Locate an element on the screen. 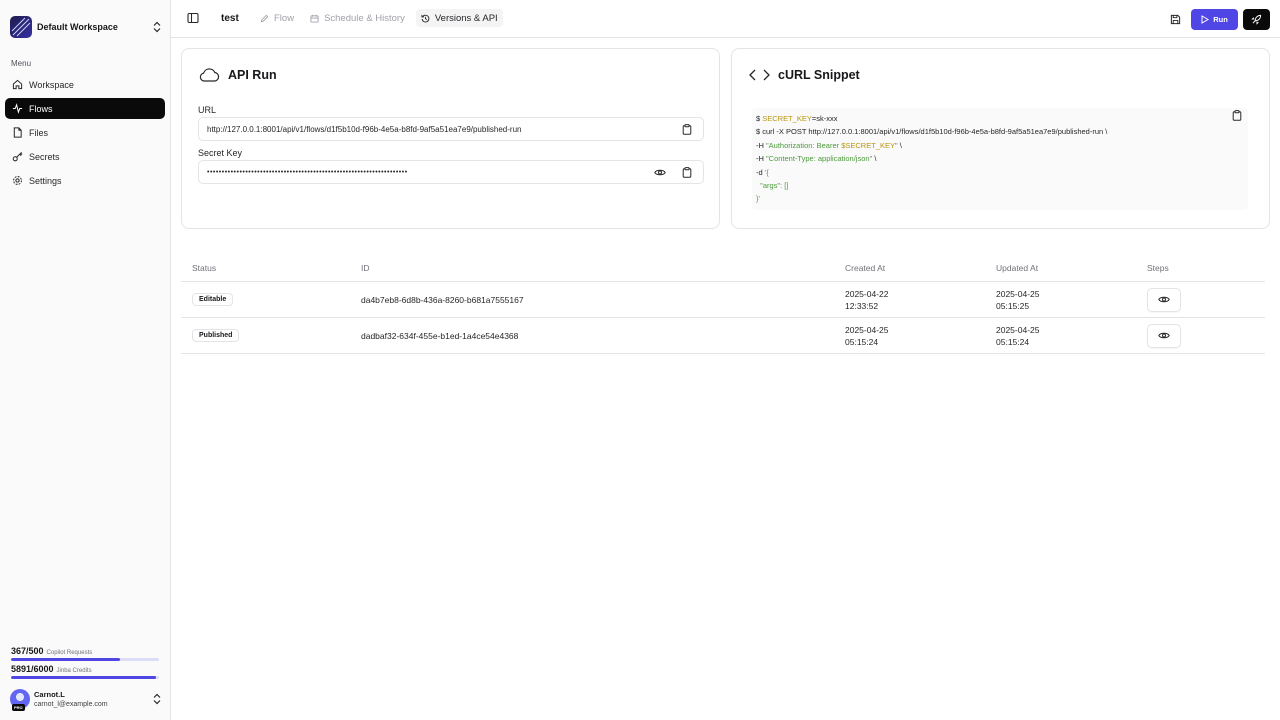 The height and width of the screenshot is (720, 1280). workspace-name: Default Workspace is located at coordinates (77, 27).